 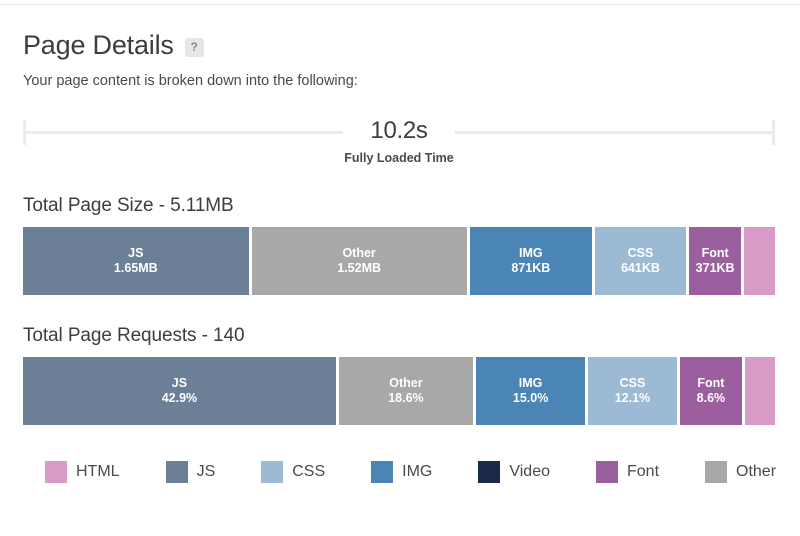 What do you see at coordinates (756, 471) in the screenshot?
I see `legend-label: Other` at bounding box center [756, 471].